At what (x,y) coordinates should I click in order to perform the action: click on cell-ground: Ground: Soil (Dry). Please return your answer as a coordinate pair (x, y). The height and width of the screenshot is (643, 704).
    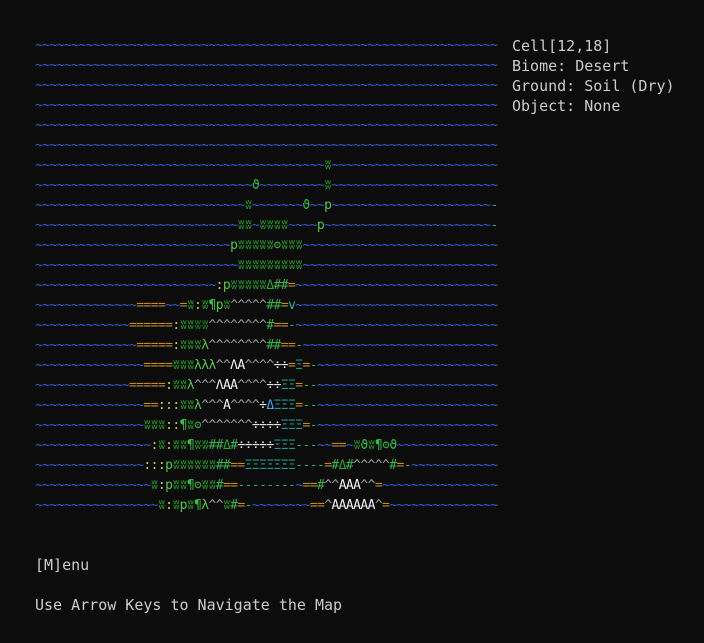
    Looking at the image, I should click on (593, 86).